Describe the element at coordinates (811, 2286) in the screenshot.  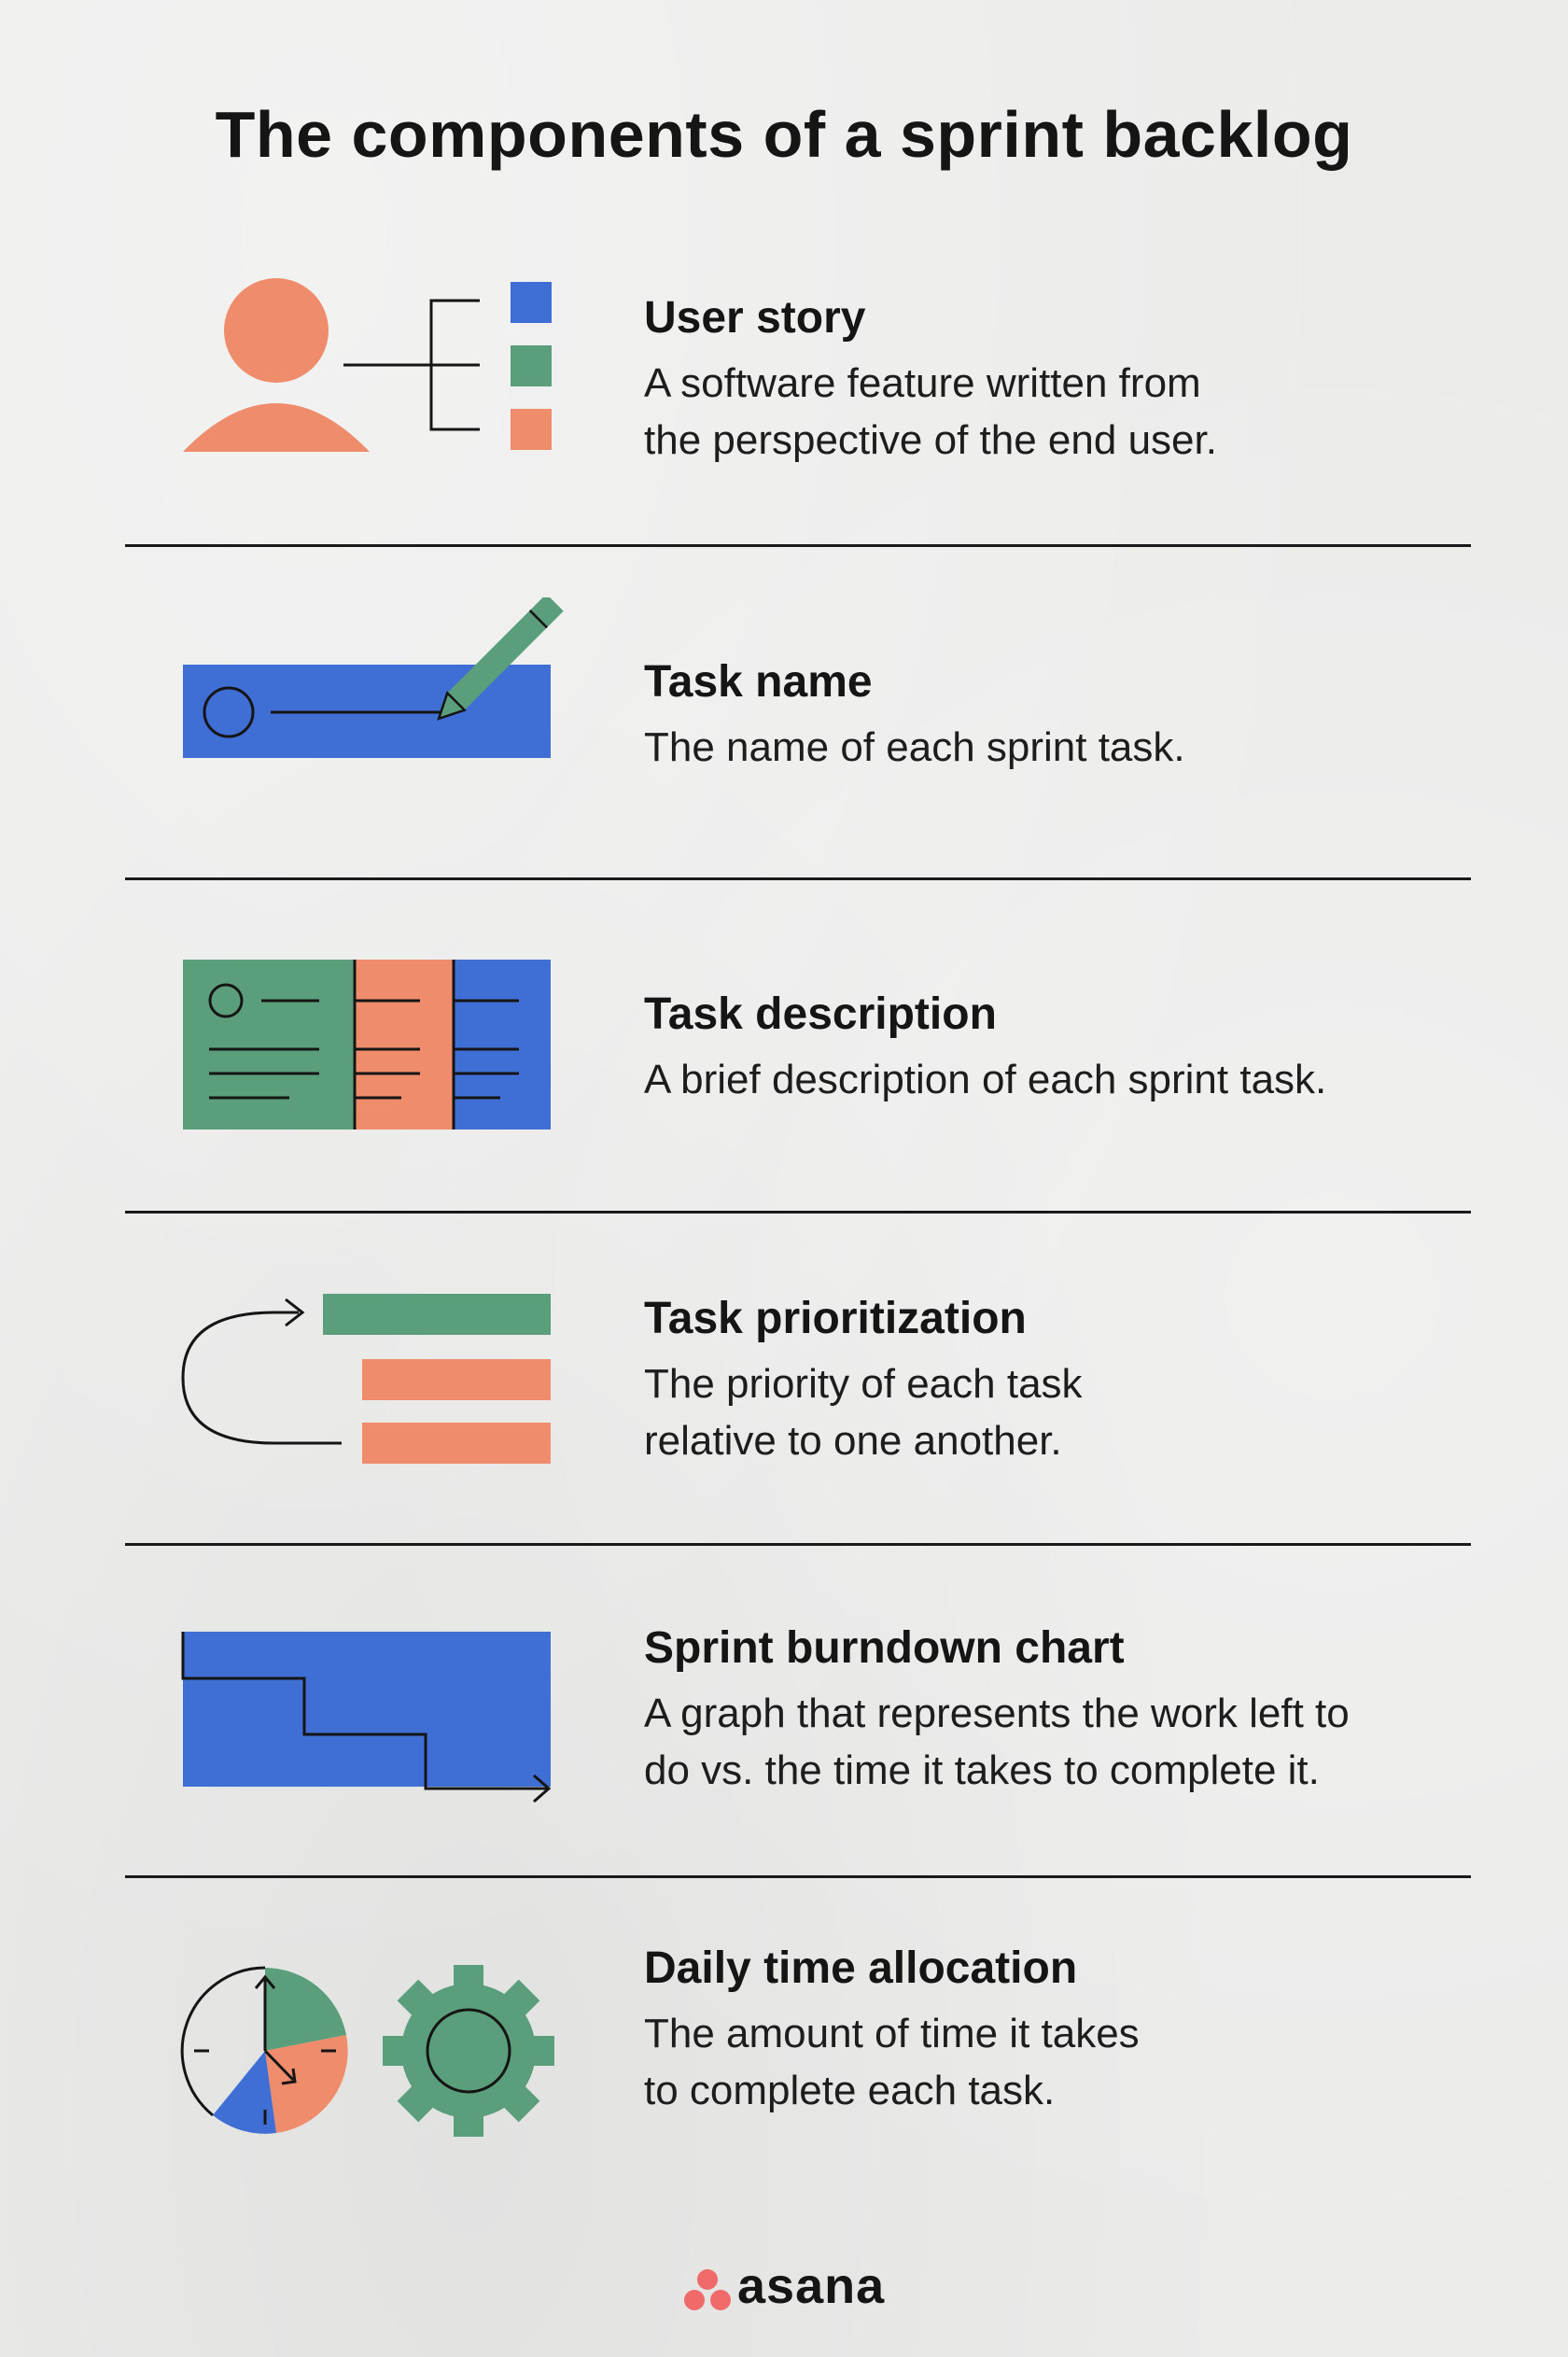
I see `brand-name: asana` at that location.